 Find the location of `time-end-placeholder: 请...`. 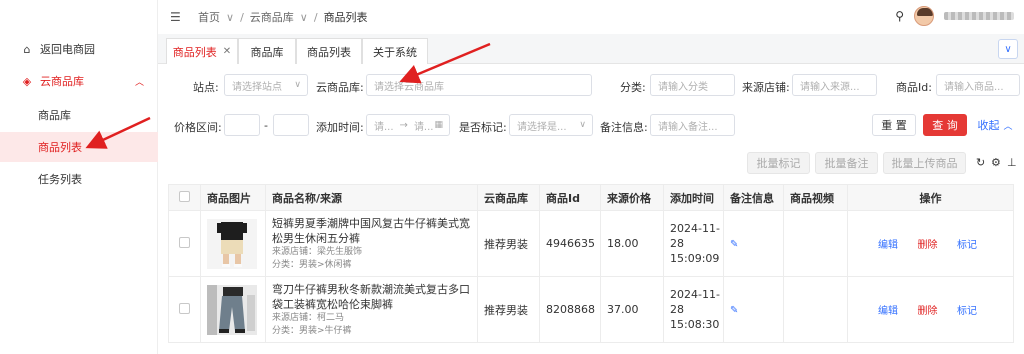

time-end-placeholder: 请... is located at coordinates (423, 127).